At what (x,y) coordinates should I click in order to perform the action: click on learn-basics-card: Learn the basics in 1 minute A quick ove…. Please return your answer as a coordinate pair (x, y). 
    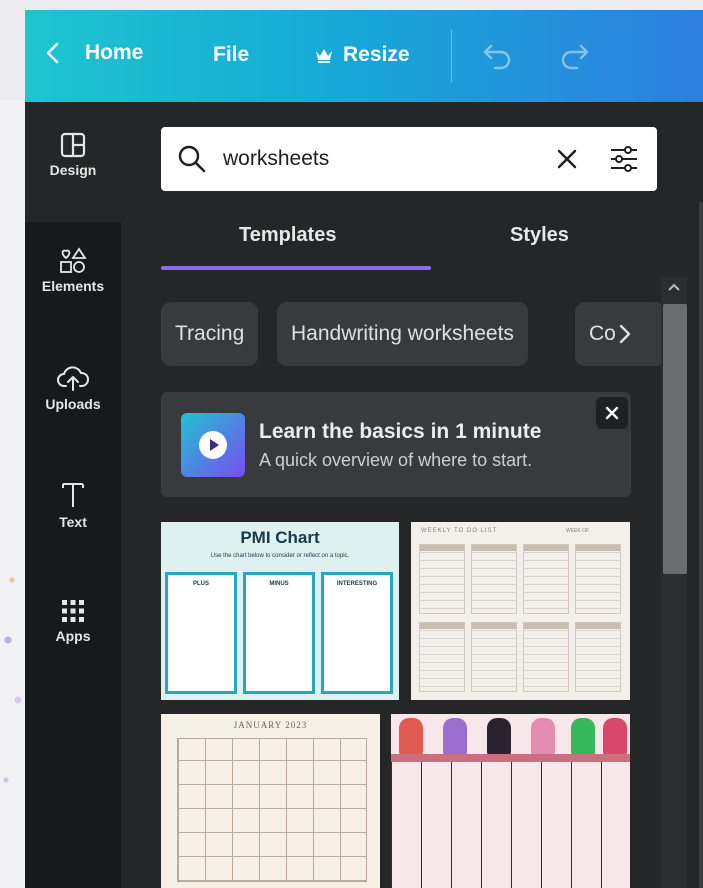
    Looking at the image, I should click on (396, 444).